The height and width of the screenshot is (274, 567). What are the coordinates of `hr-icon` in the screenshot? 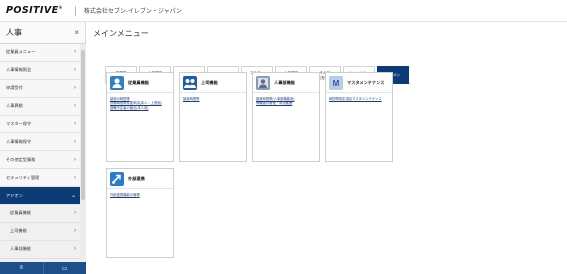 It's located at (263, 82).